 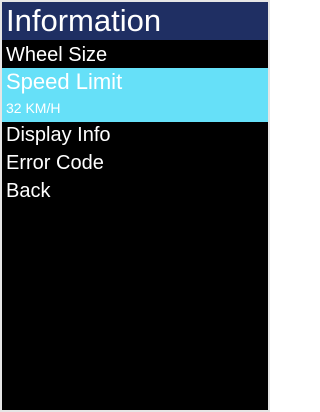 What do you see at coordinates (58, 135) in the screenshot?
I see `menu-item-label: Display Info` at bounding box center [58, 135].